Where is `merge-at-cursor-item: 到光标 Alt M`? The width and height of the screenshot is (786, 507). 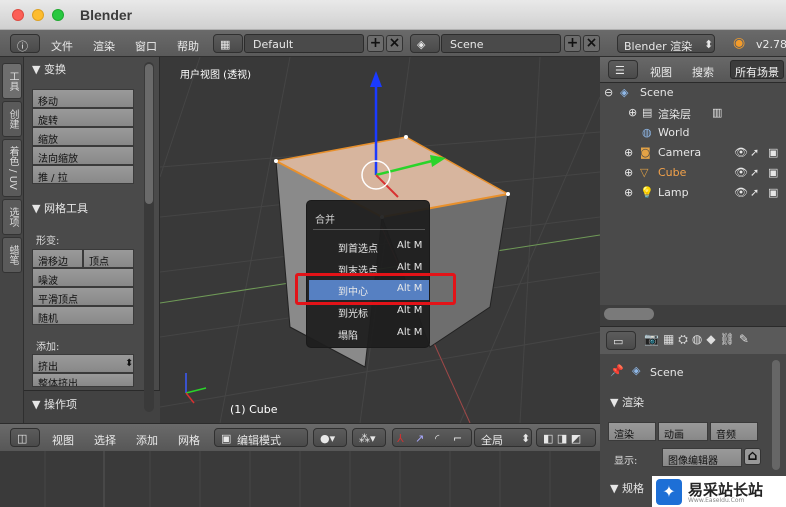 merge-at-cursor-item: 到光标 Alt M is located at coordinates (369, 312).